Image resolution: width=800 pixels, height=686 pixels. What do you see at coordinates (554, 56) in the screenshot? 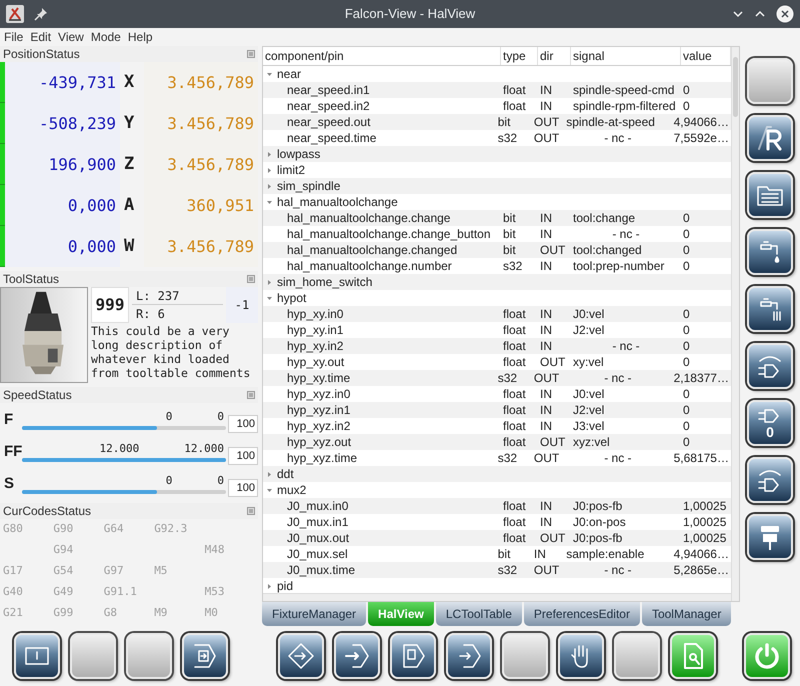
I see `column-header: dir` at bounding box center [554, 56].